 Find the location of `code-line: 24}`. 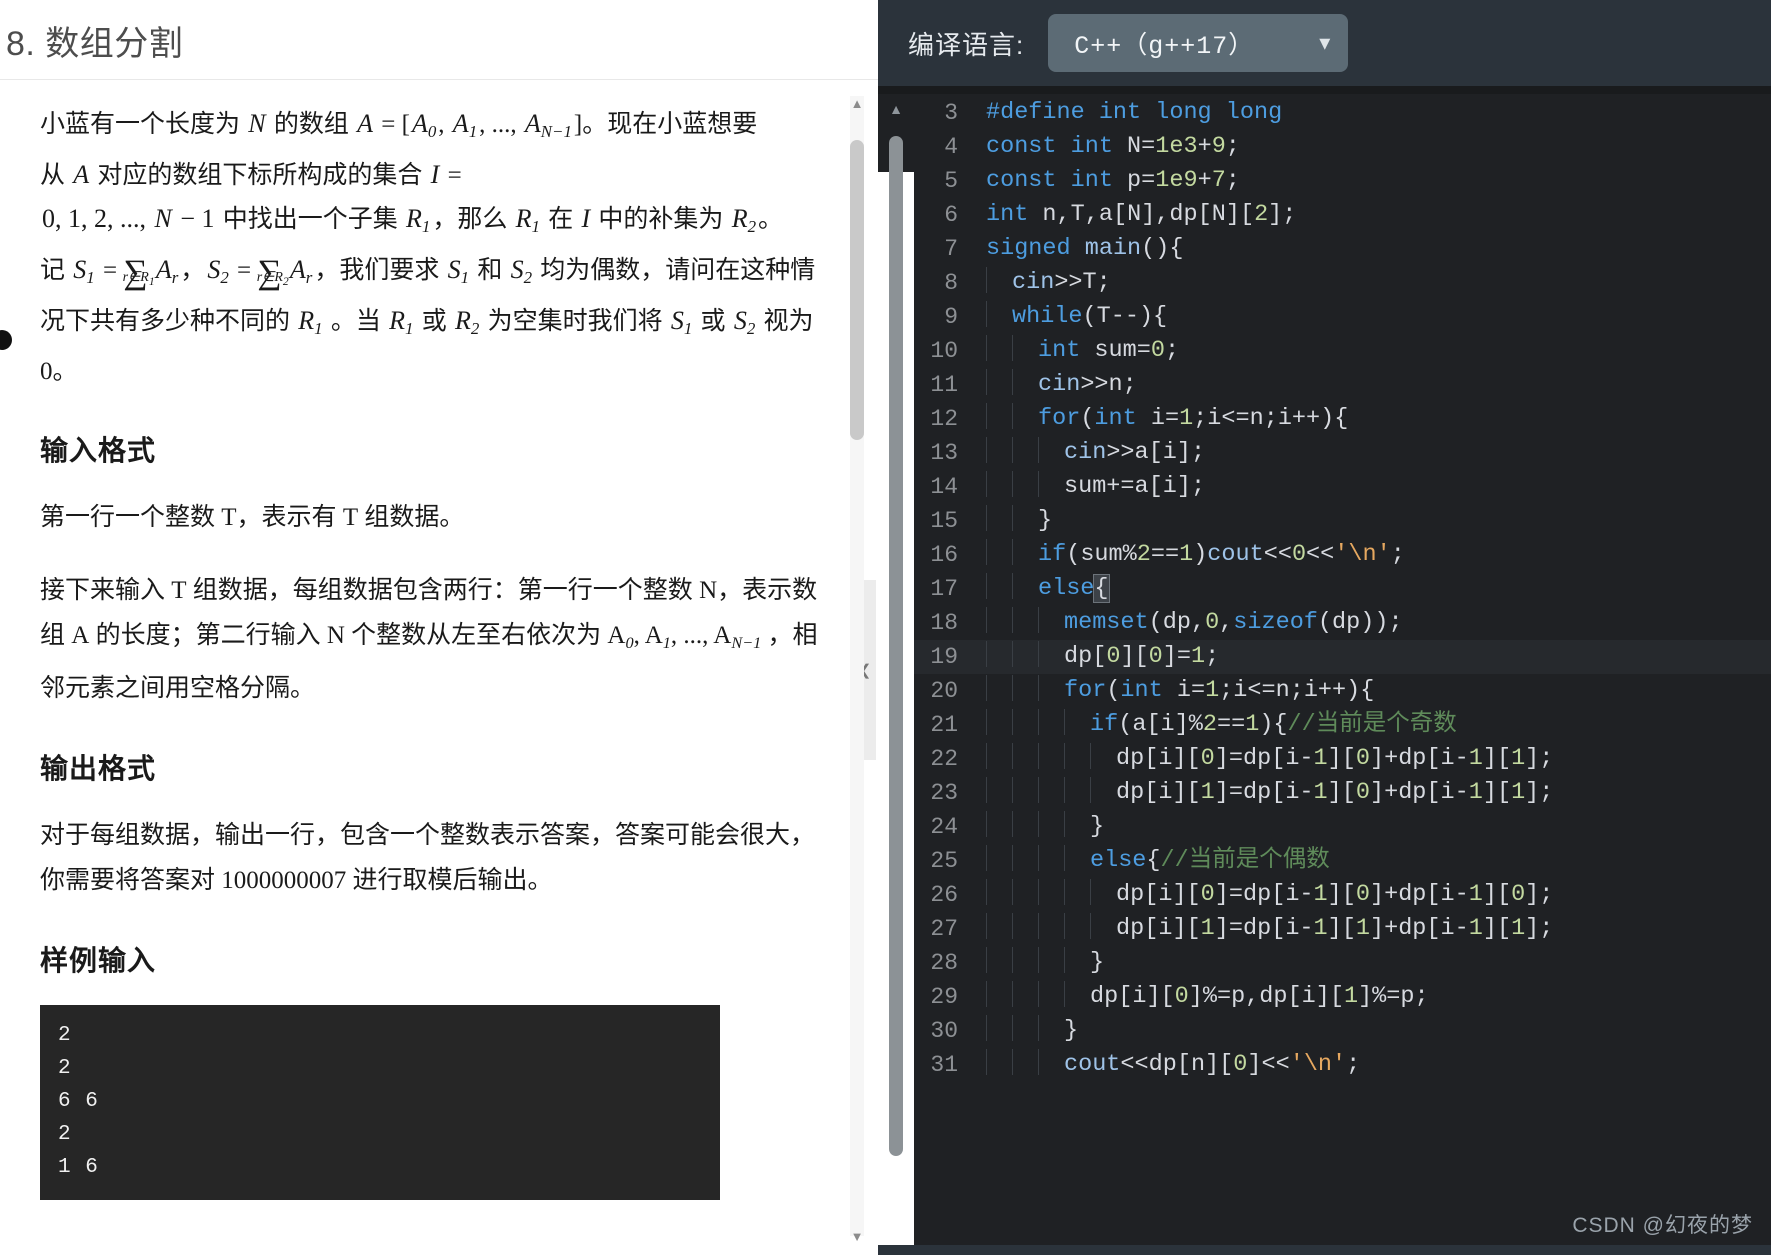

code-line: 24} is located at coordinates (1324, 827).